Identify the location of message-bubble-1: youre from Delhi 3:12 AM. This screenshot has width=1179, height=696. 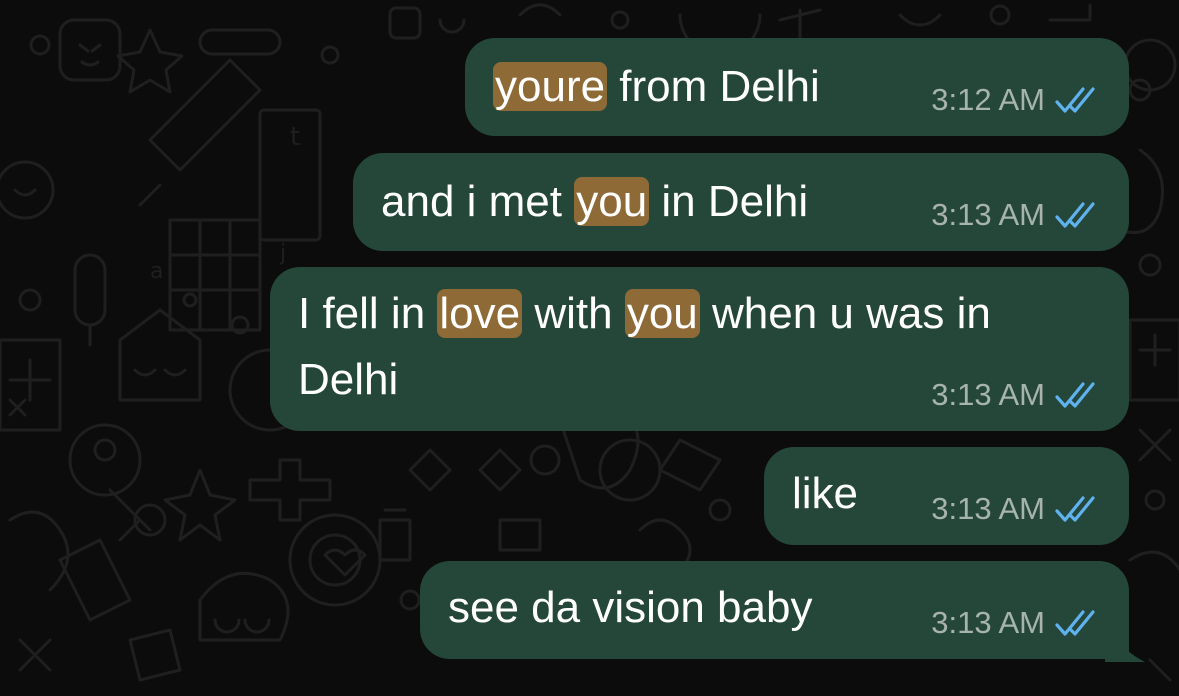
(797, 87).